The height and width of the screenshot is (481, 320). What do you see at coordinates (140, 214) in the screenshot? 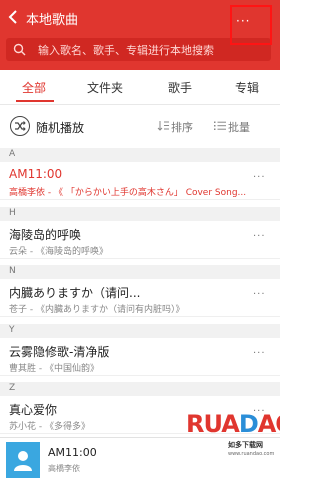
I see `section-header: H` at bounding box center [140, 214].